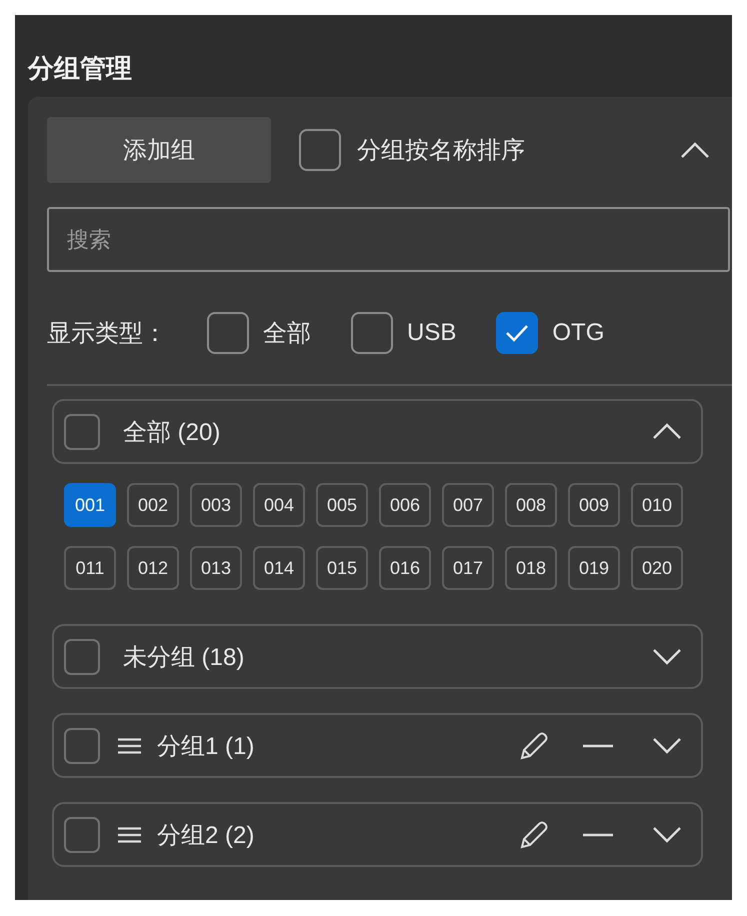  What do you see at coordinates (153, 505) in the screenshot?
I see `device-chip: 002` at bounding box center [153, 505].